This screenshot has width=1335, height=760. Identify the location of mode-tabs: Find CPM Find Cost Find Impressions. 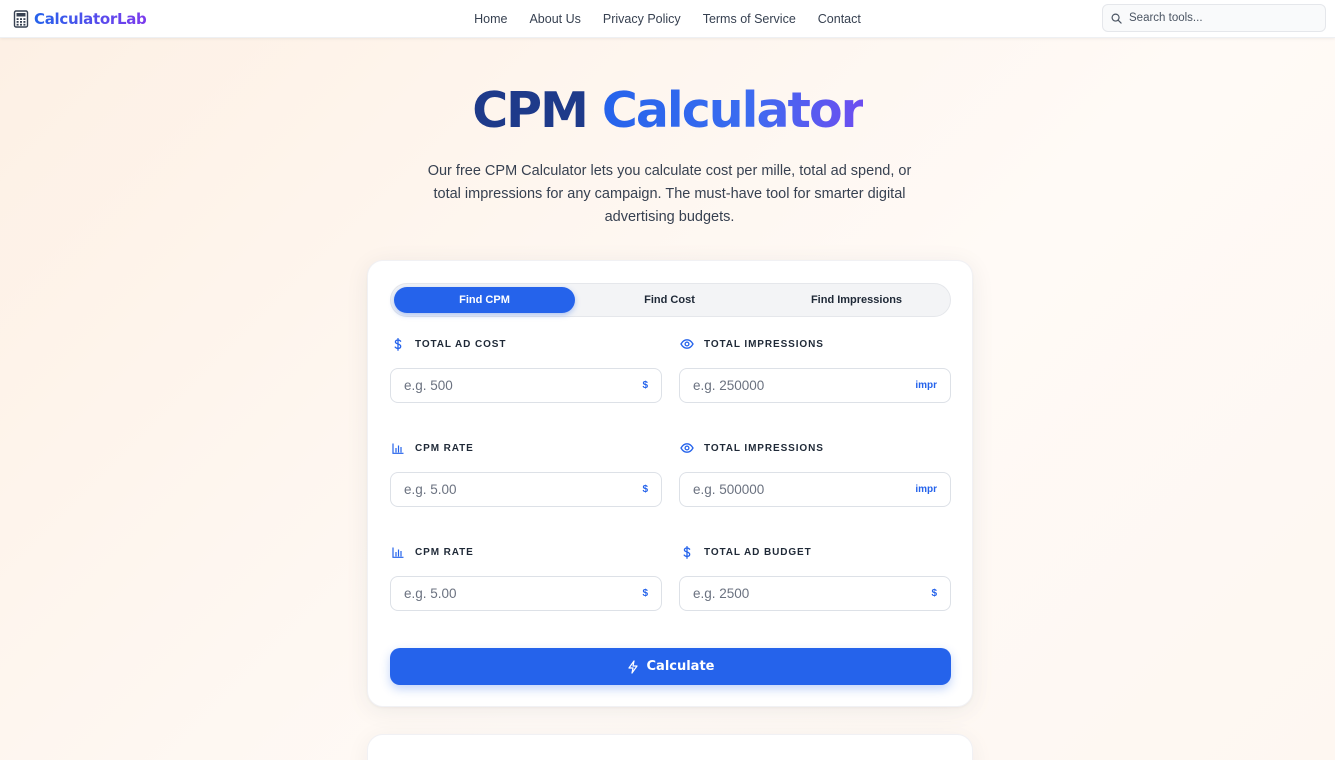
(670, 300).